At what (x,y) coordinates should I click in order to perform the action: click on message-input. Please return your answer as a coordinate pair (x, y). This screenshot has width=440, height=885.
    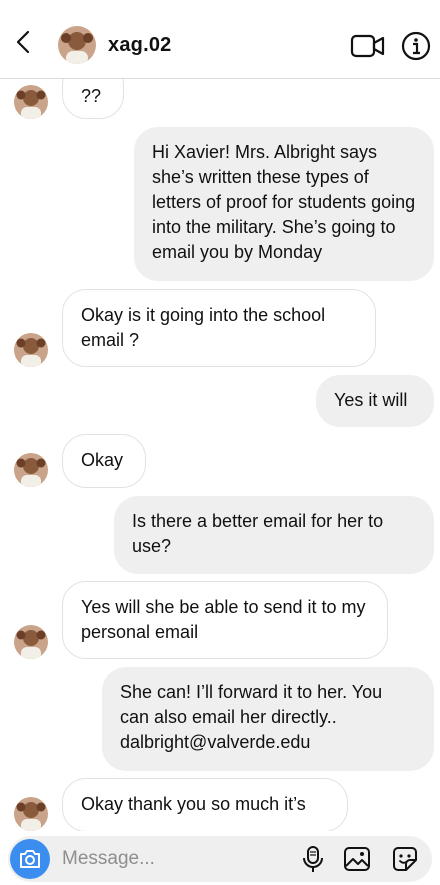
    Looking at the image, I should click on (172, 859).